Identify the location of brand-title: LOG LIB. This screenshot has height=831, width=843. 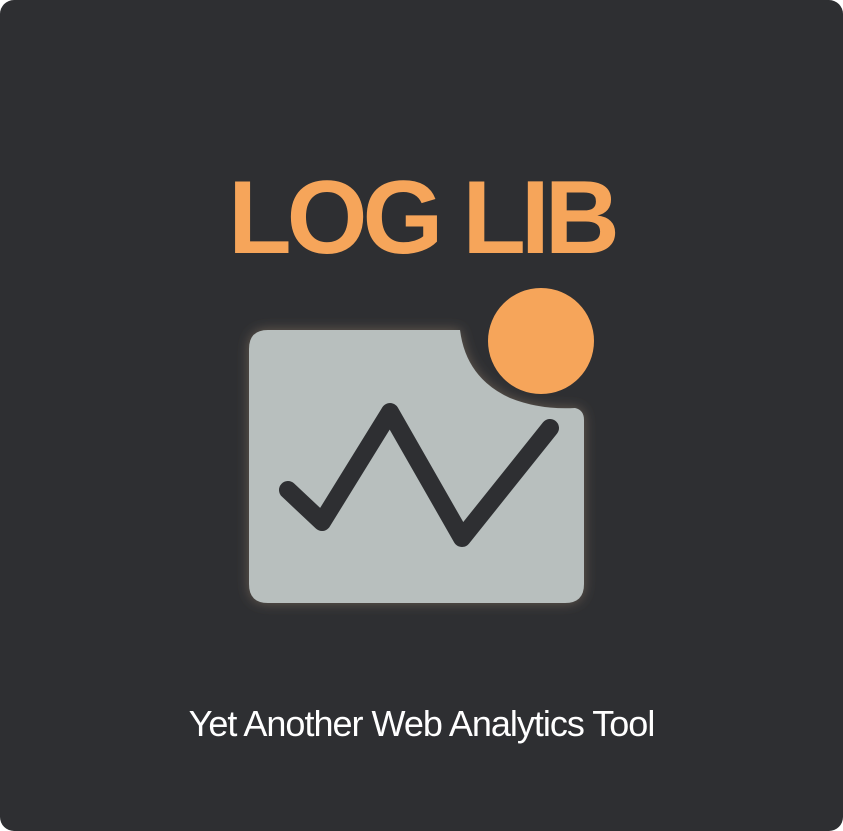
(424, 218).